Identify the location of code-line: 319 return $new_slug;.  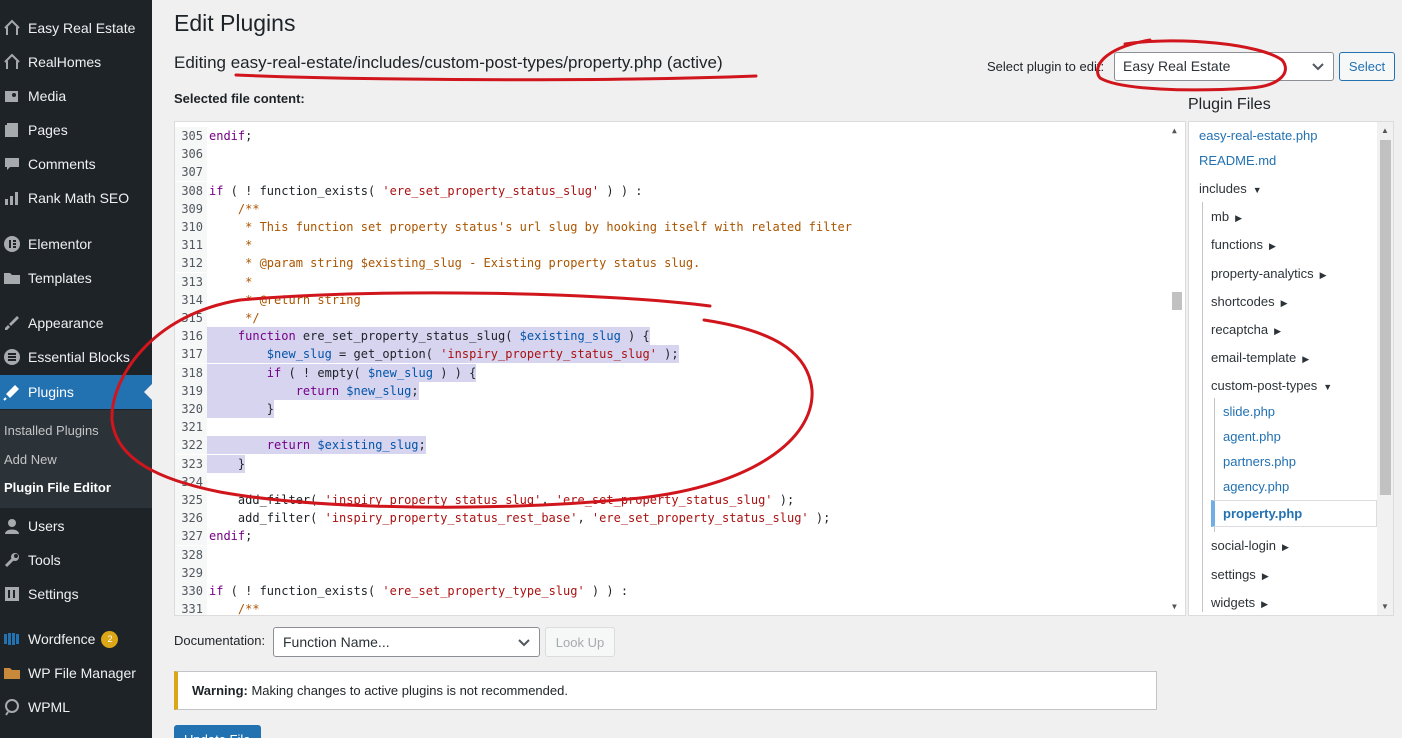
(672, 390).